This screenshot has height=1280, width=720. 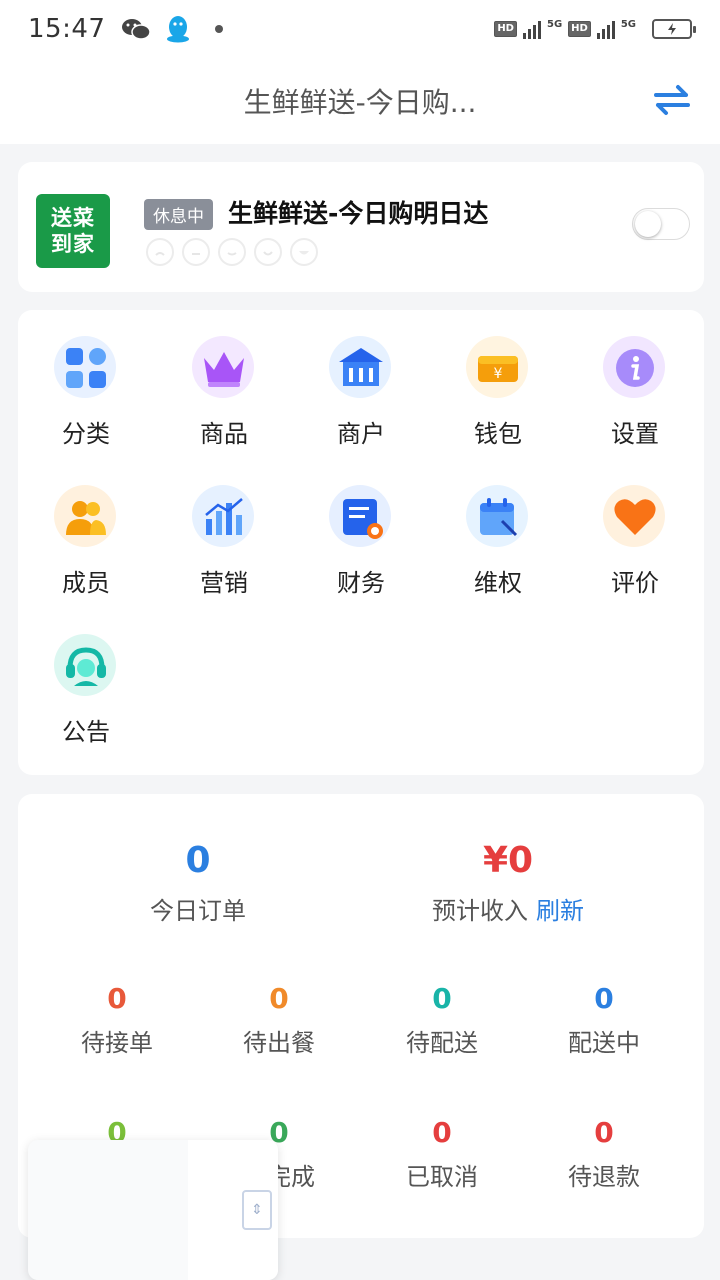 What do you see at coordinates (442, 1020) in the screenshot?
I see `stat-pending-delivery: 0 待配送` at bounding box center [442, 1020].